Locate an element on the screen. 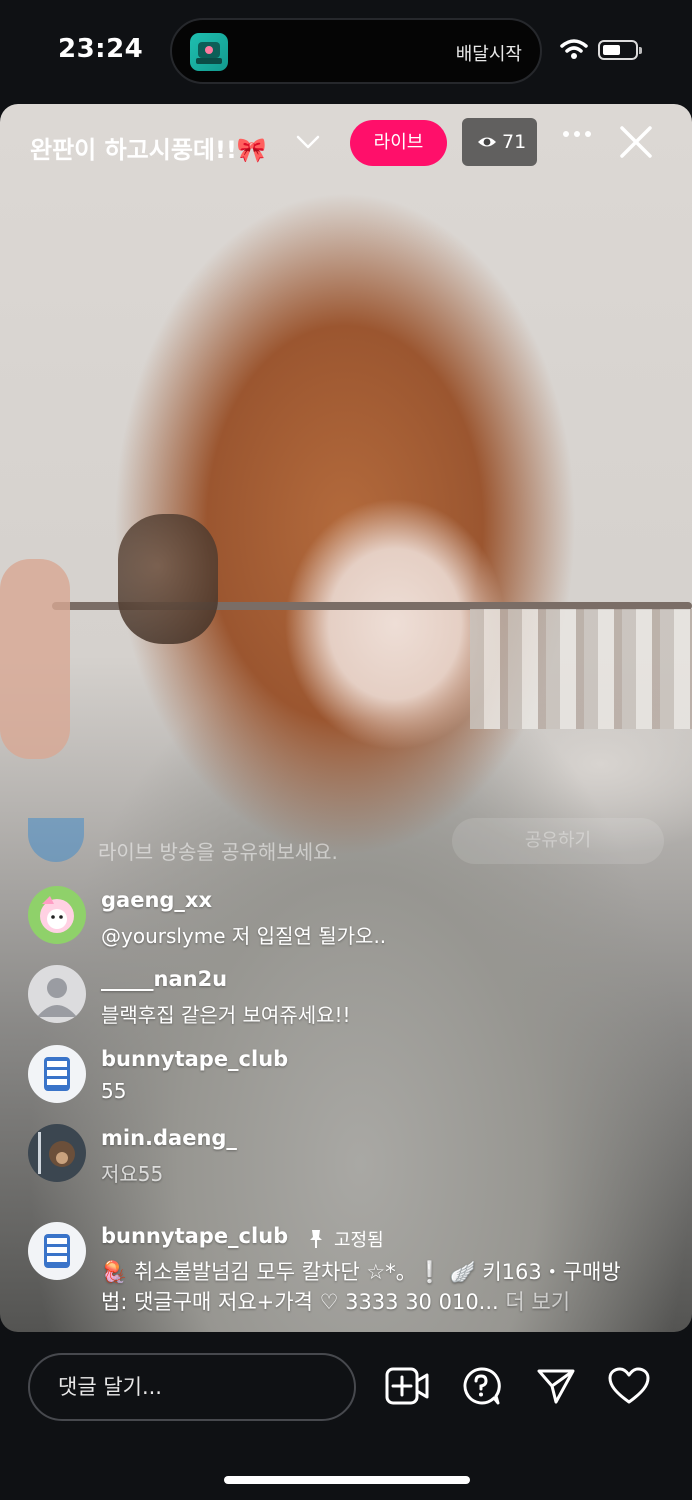  question-icon is located at coordinates (481, 1386).